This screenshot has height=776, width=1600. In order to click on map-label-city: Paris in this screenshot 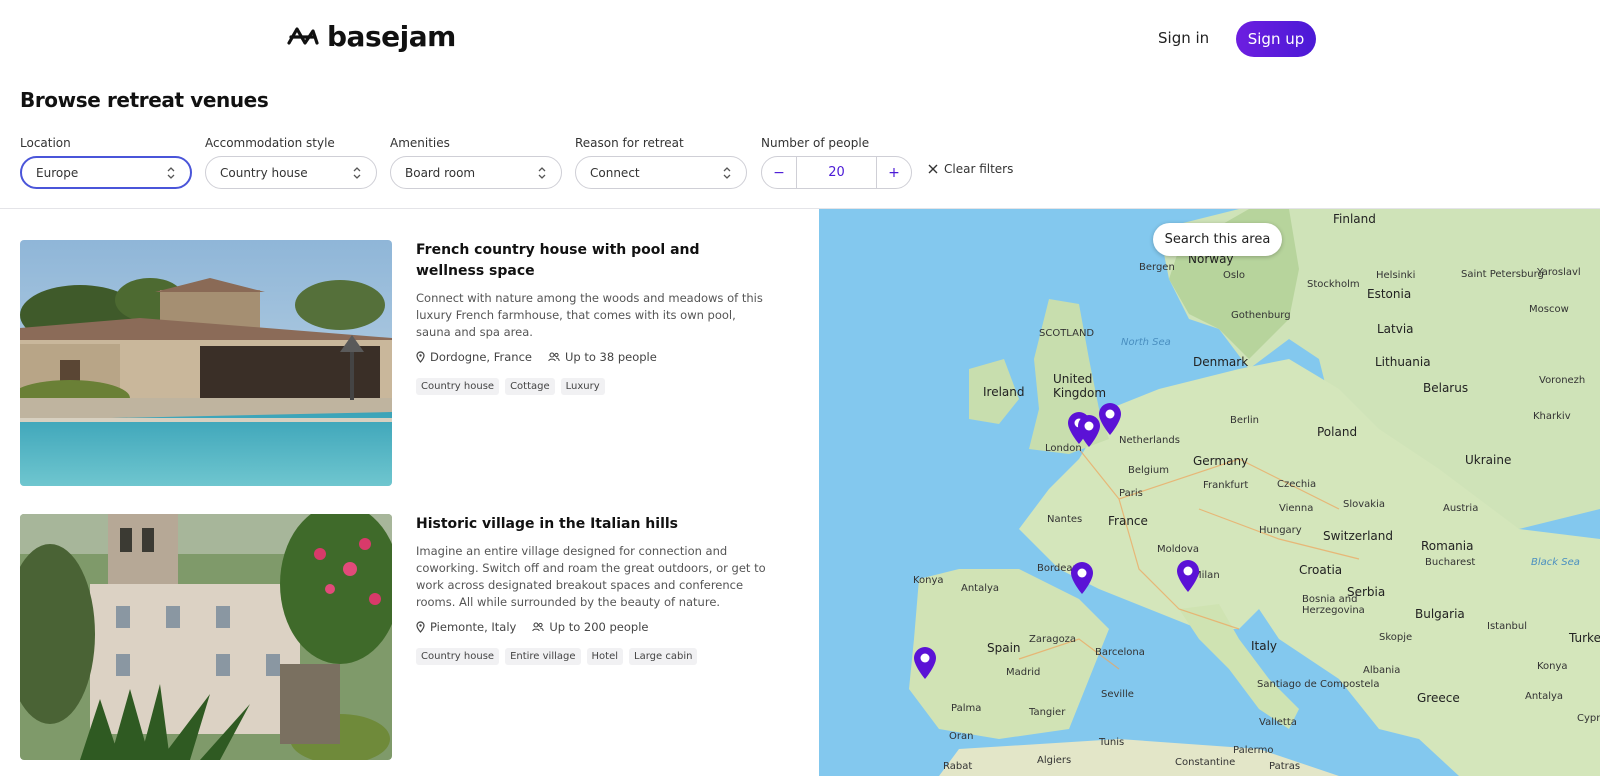, I will do `click(1131, 493)`.